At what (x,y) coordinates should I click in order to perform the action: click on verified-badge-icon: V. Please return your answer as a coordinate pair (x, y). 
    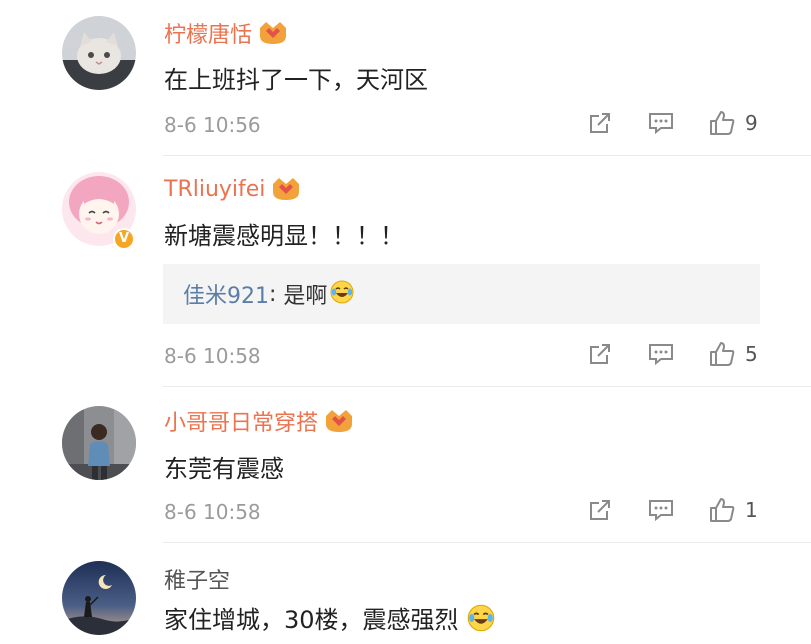
    Looking at the image, I should click on (124, 239).